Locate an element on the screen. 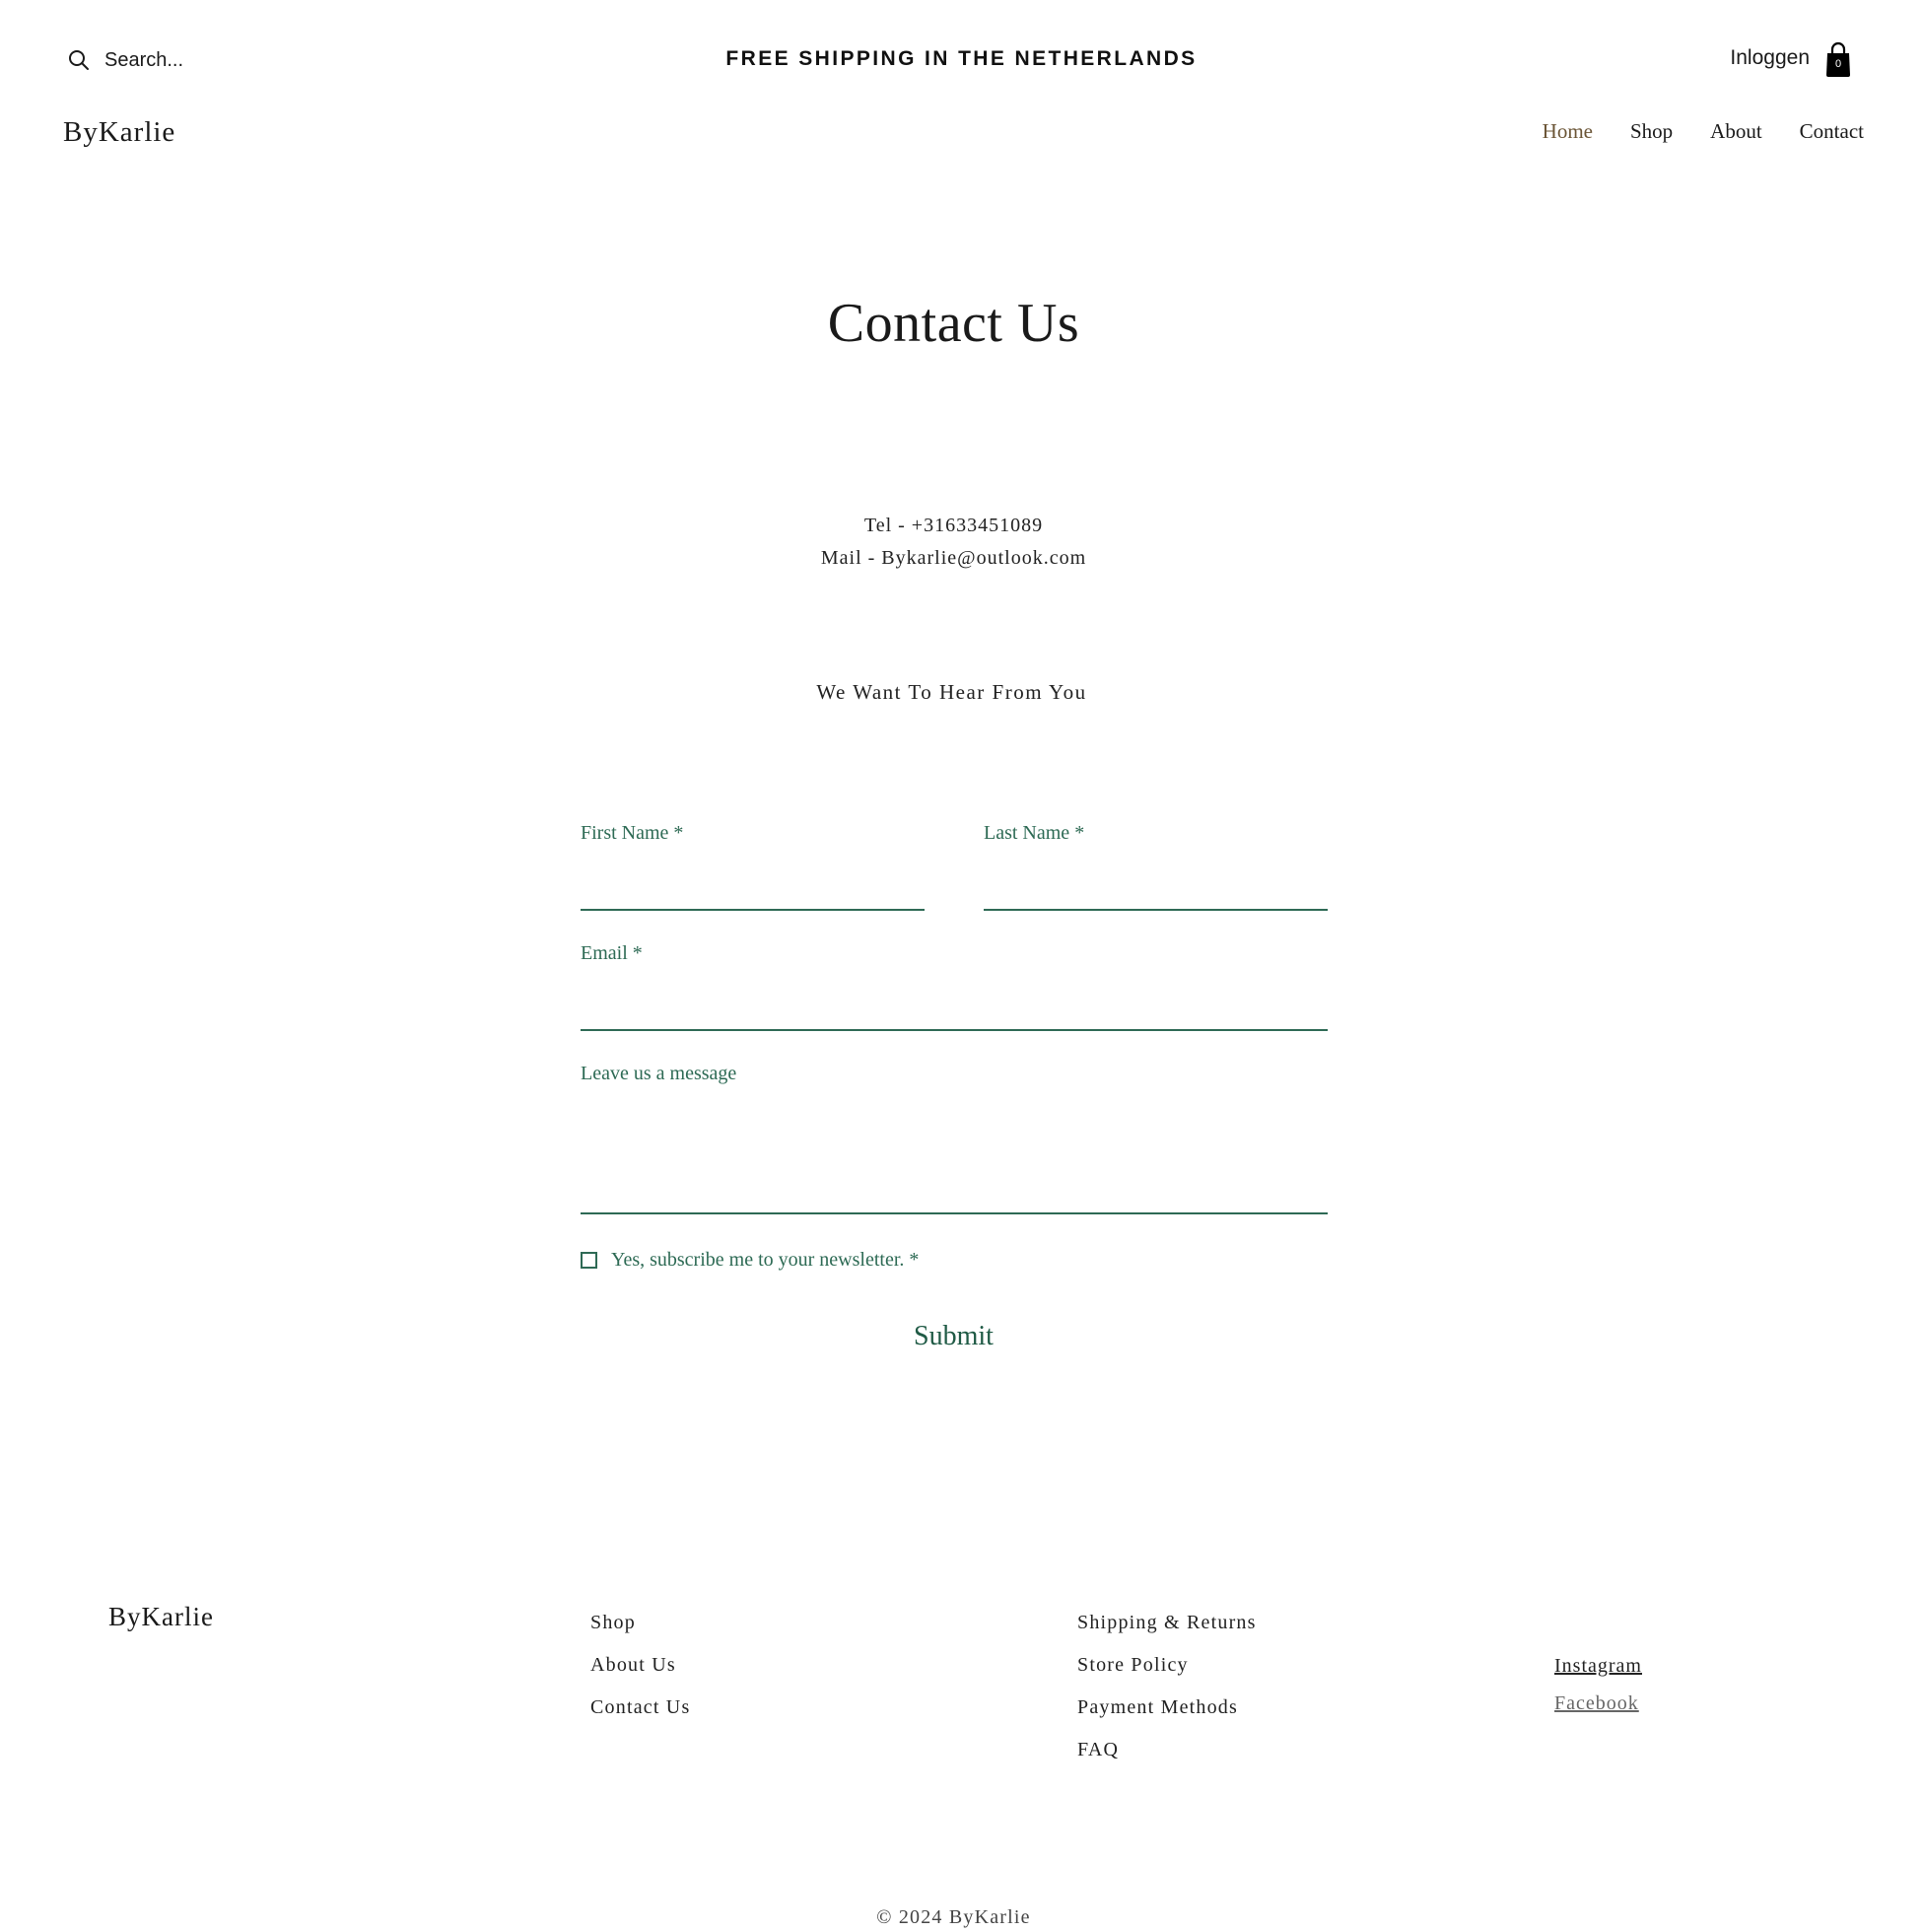 This screenshot has width=1923, height=1932. login-link: Inloggen is located at coordinates (1743, 58).